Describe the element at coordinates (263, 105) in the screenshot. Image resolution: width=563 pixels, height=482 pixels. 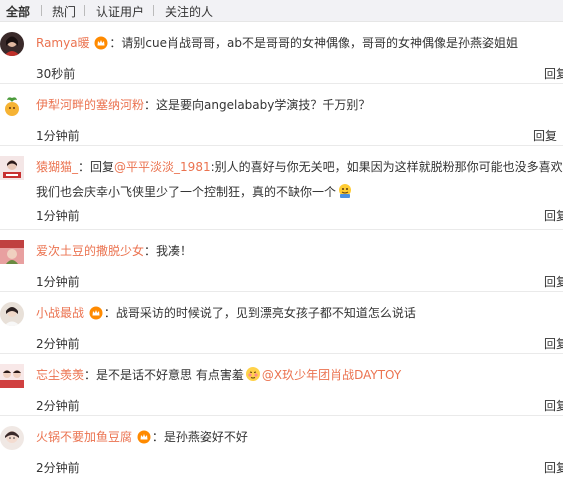
I see `comment-text: 这是要向angelababy学演技？千万别？` at that location.